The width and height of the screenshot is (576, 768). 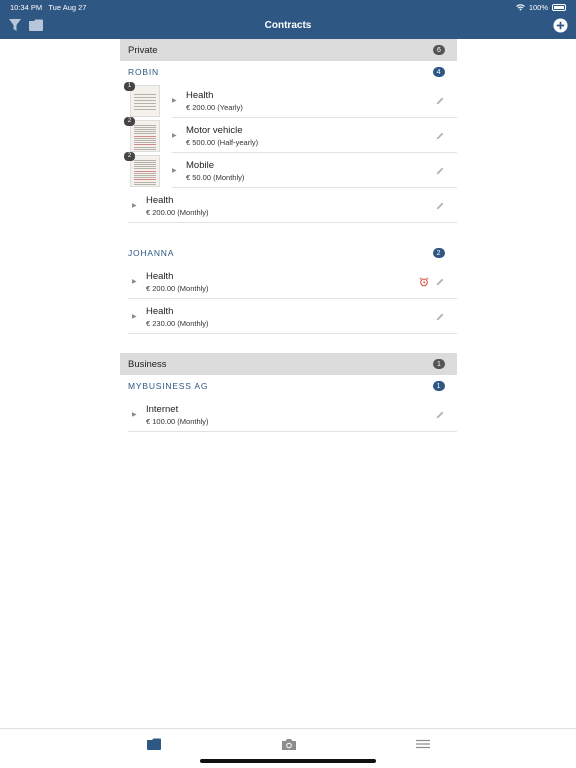 What do you see at coordinates (288, 364) in the screenshot?
I see `section-header: Business 1` at bounding box center [288, 364].